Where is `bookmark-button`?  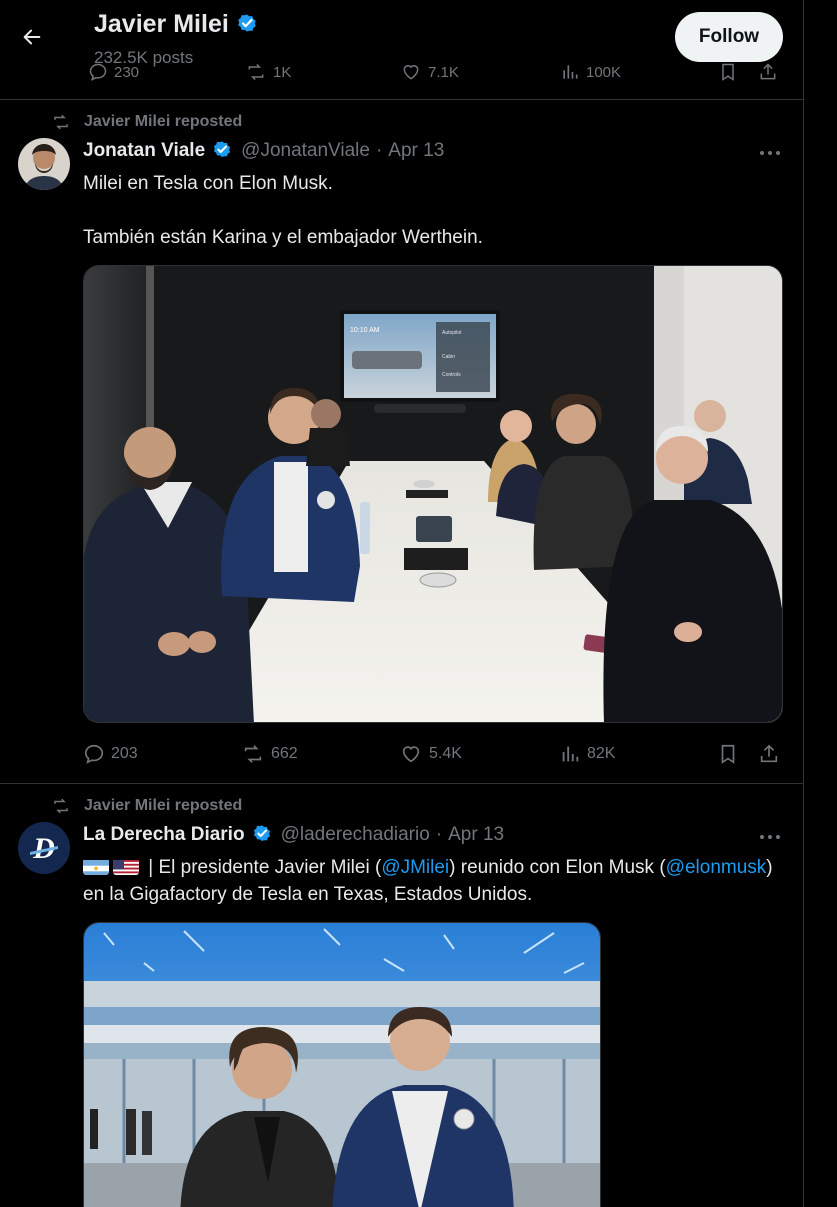
bookmark-button is located at coordinates (728, 754).